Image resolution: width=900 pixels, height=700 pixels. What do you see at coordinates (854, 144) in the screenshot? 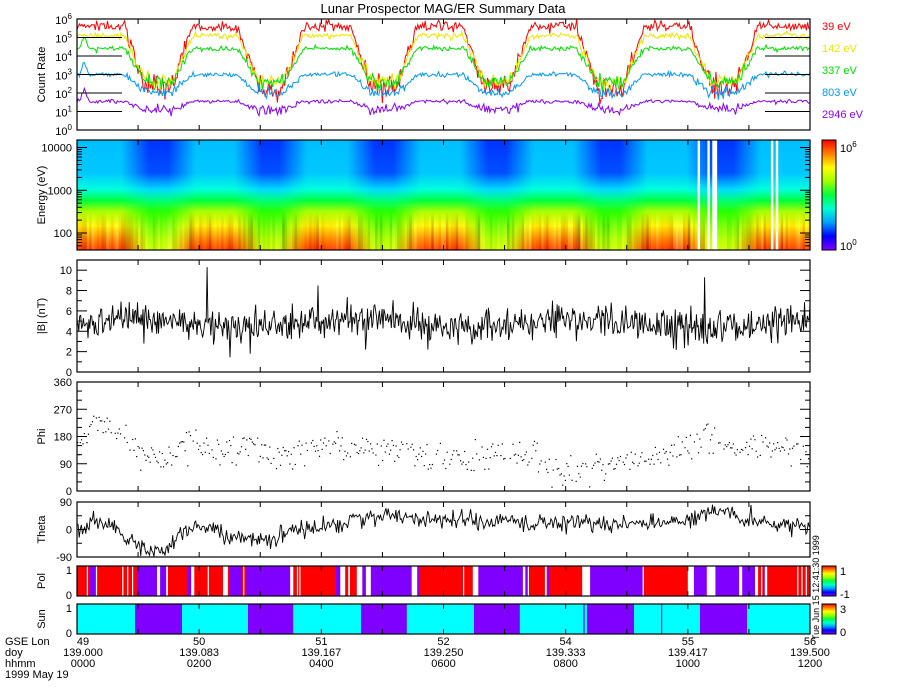
I see `tick-label-exponent: 6` at bounding box center [854, 144].